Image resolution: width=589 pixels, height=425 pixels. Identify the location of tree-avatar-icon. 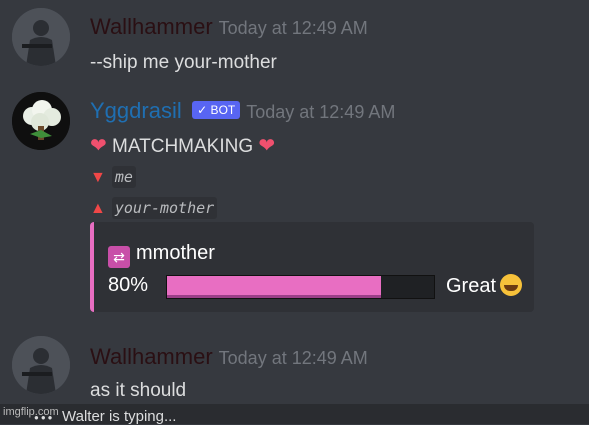
(41, 121).